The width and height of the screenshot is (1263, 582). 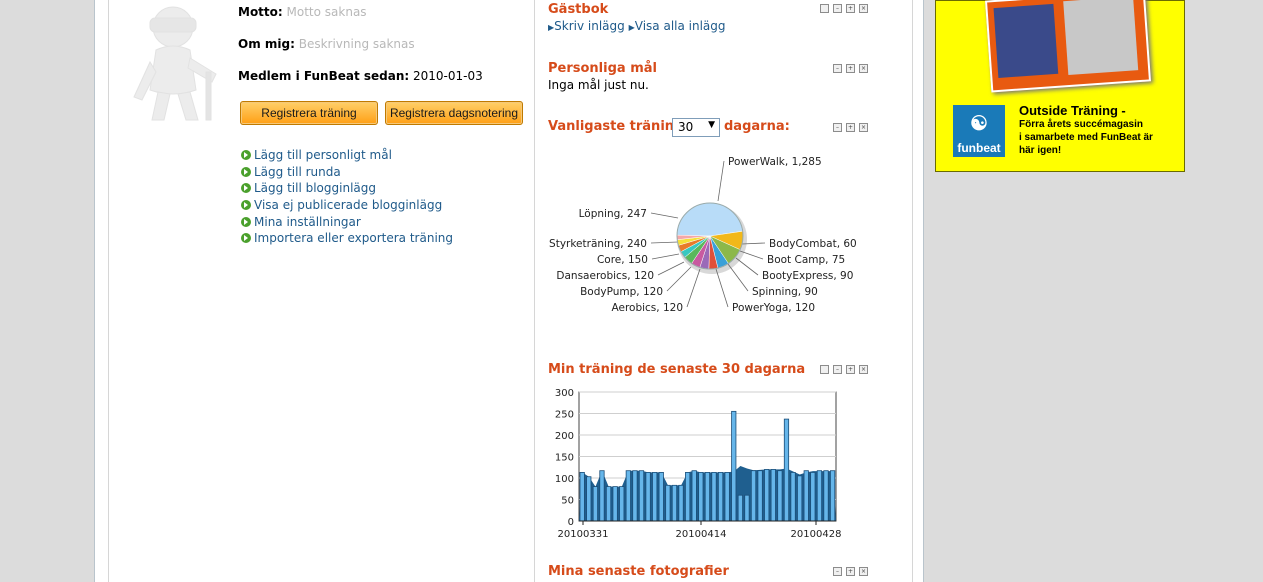 What do you see at coordinates (711, 125) in the screenshot?
I see `chevron-down-icon: ▼` at bounding box center [711, 125].